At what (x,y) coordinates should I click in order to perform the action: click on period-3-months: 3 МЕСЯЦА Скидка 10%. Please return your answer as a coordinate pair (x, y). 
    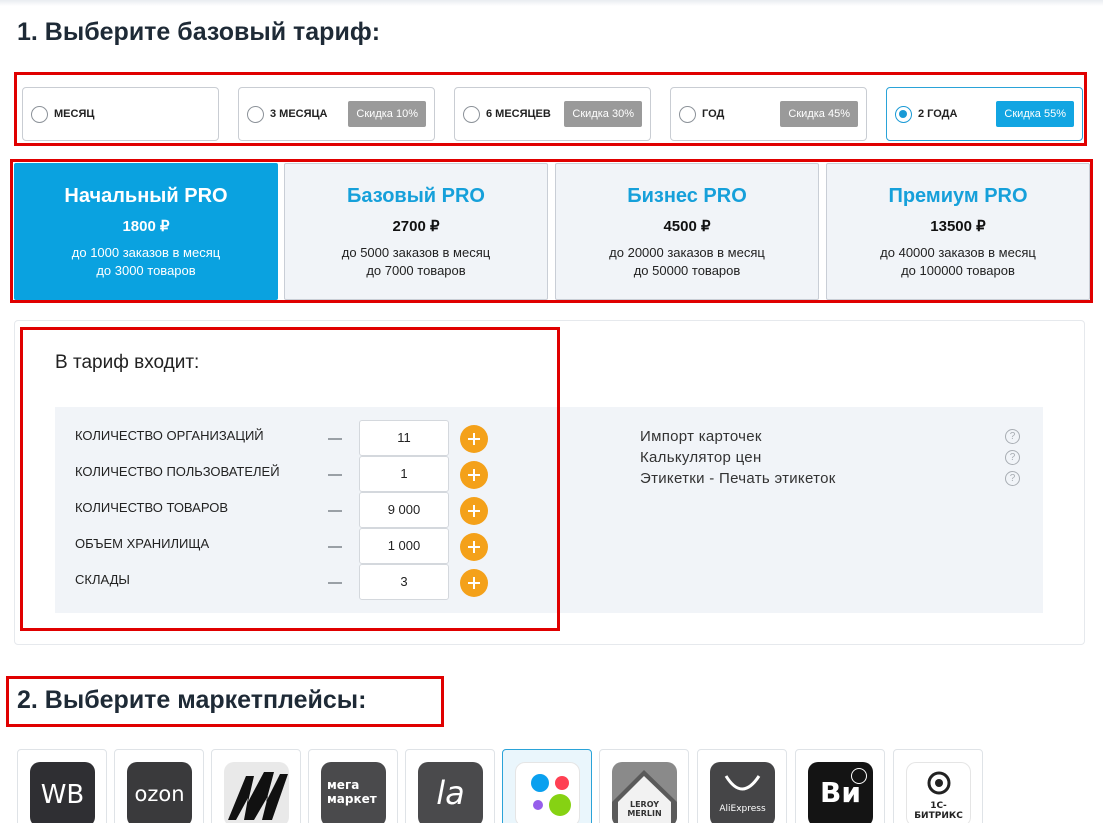
    Looking at the image, I should click on (336, 114).